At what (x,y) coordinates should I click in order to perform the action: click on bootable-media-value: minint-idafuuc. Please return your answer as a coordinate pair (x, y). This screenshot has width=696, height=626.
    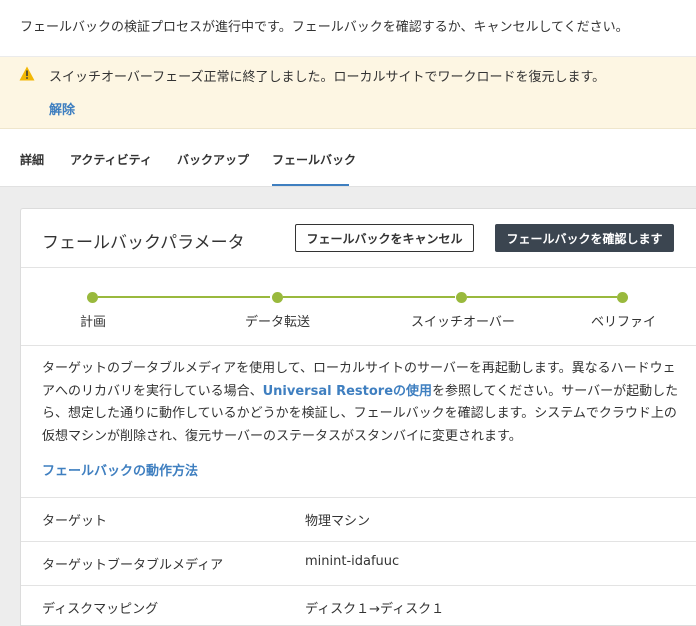
    Looking at the image, I should click on (352, 561).